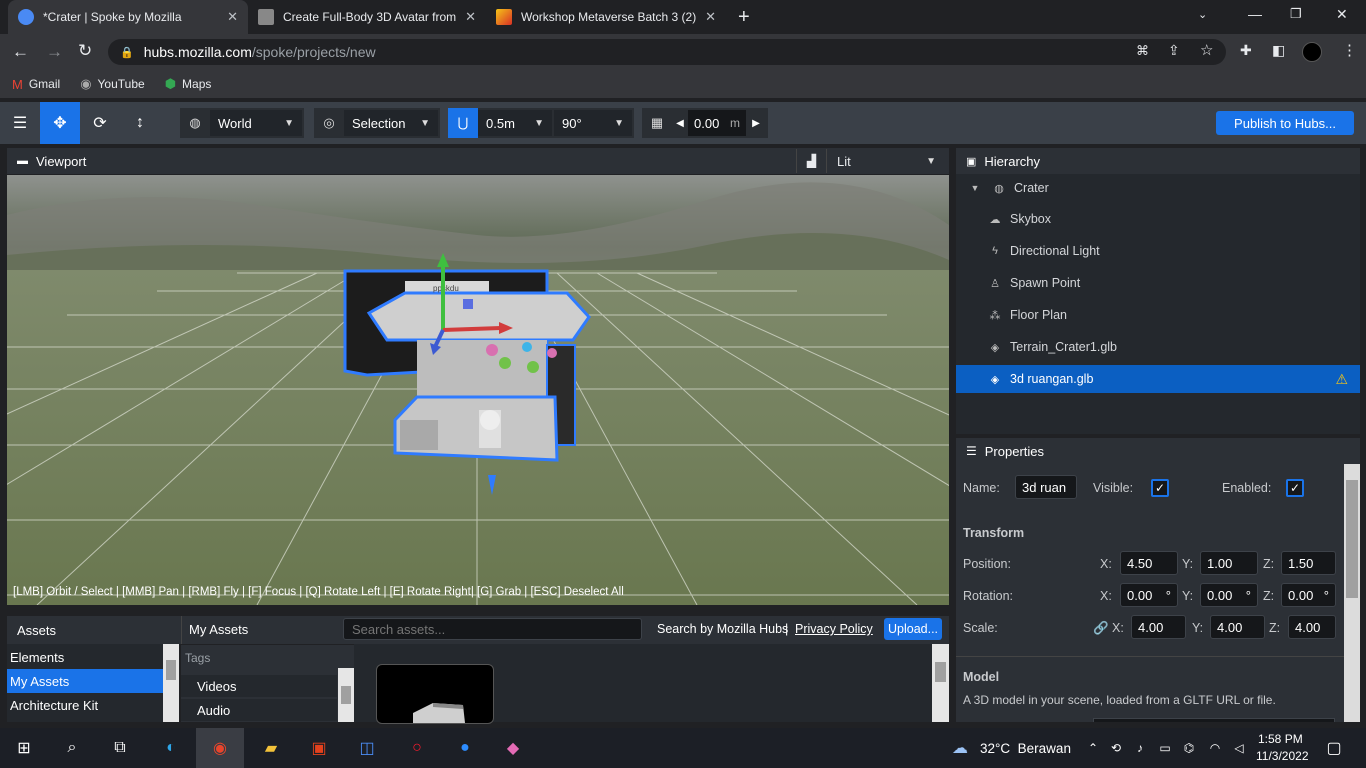 Image resolution: width=1366 pixels, height=768 pixels. Describe the element at coordinates (100, 123) in the screenshot. I see `rotate-tool-icon: ⟳` at that location.